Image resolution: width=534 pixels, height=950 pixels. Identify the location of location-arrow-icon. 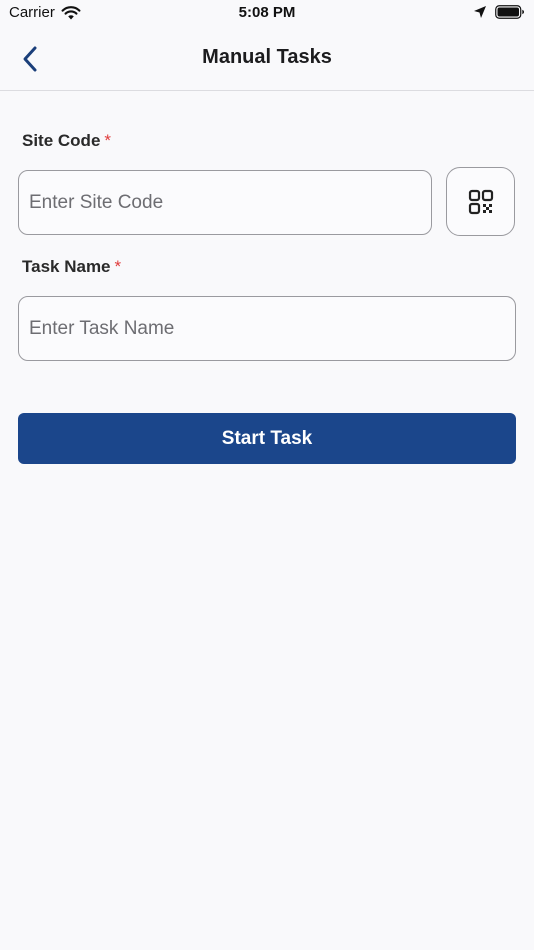
(480, 12).